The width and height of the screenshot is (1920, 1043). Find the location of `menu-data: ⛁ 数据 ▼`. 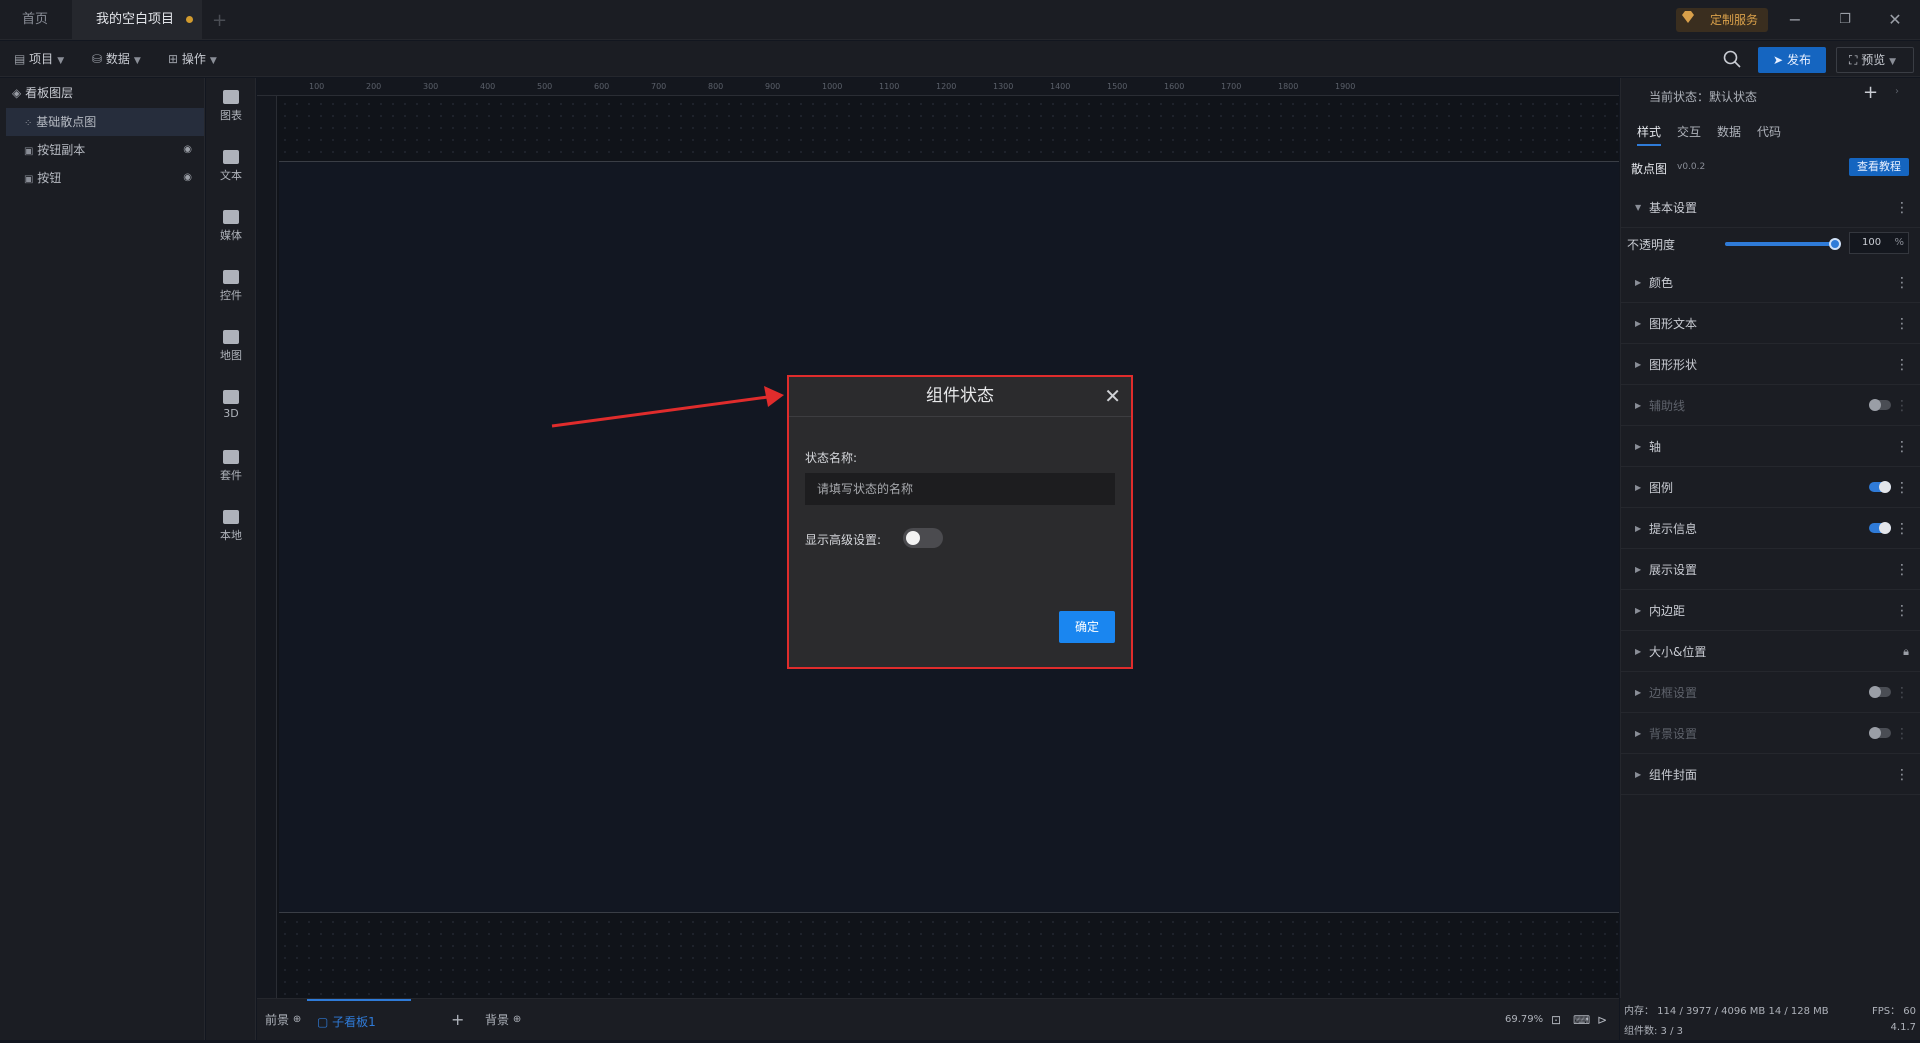

menu-data: ⛁ 数据 ▼ is located at coordinates (116, 59).